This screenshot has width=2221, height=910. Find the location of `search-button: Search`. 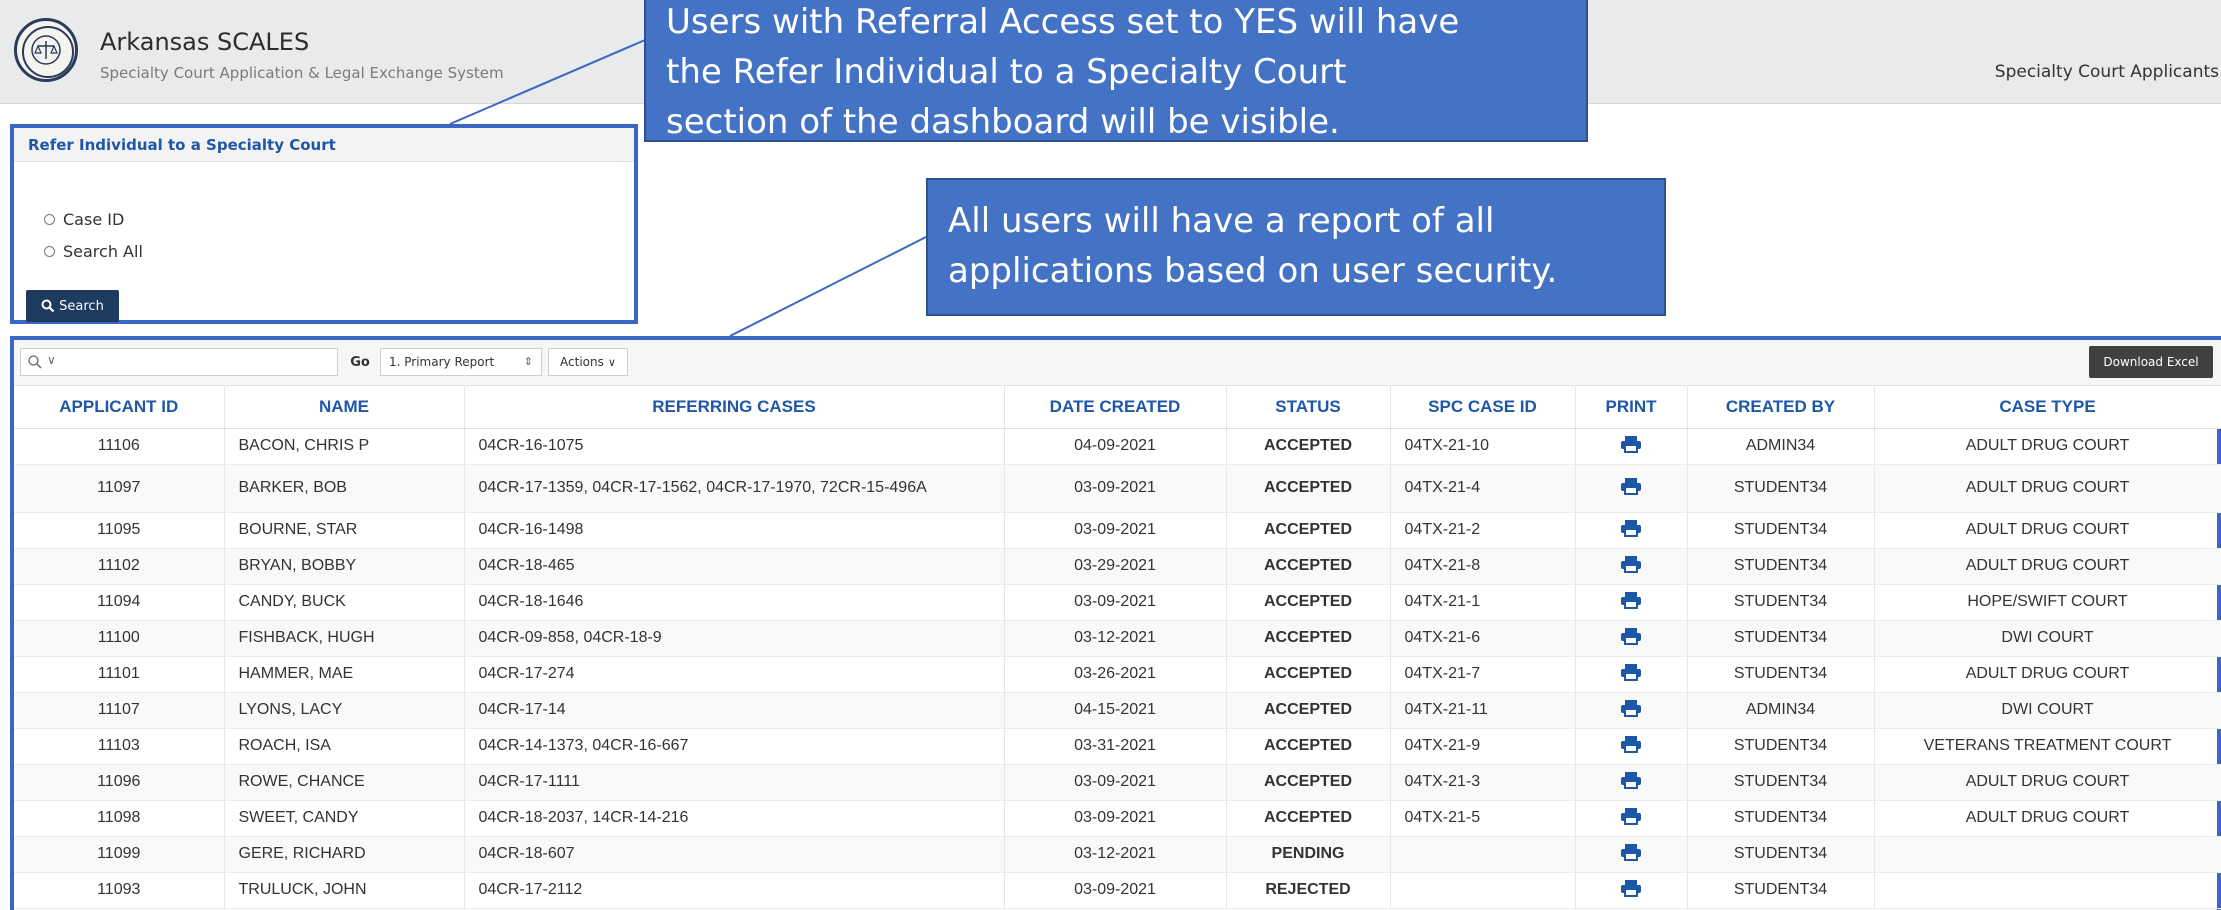

search-button: Search is located at coordinates (72, 306).